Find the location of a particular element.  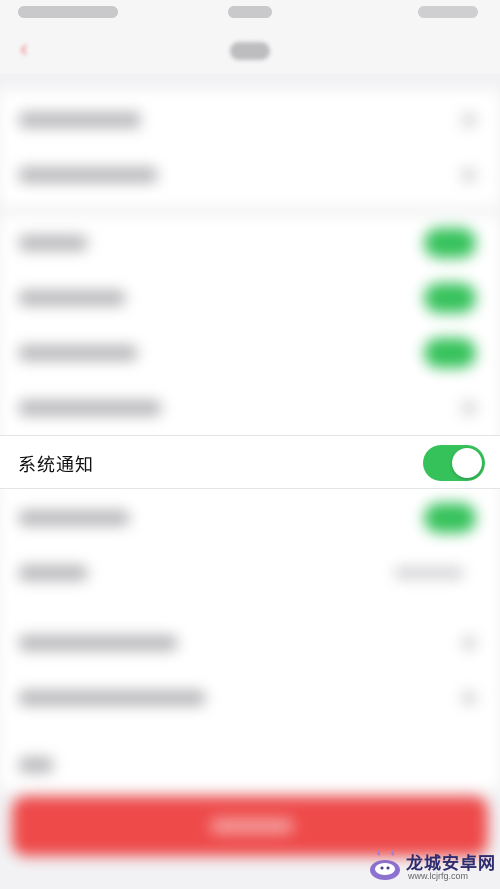

system-notification-toggle is located at coordinates (454, 463).